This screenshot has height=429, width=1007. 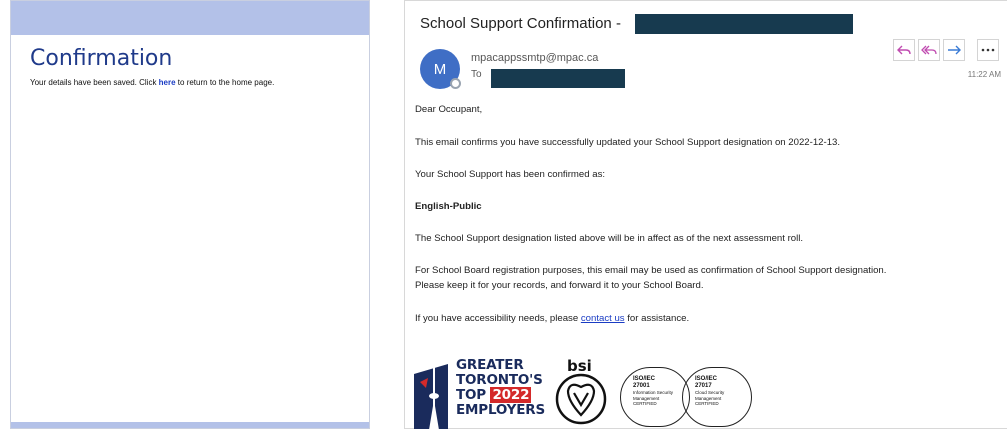 I want to click on accessibility-prefix: If you have accessibility needs, please, so click(x=498, y=318).